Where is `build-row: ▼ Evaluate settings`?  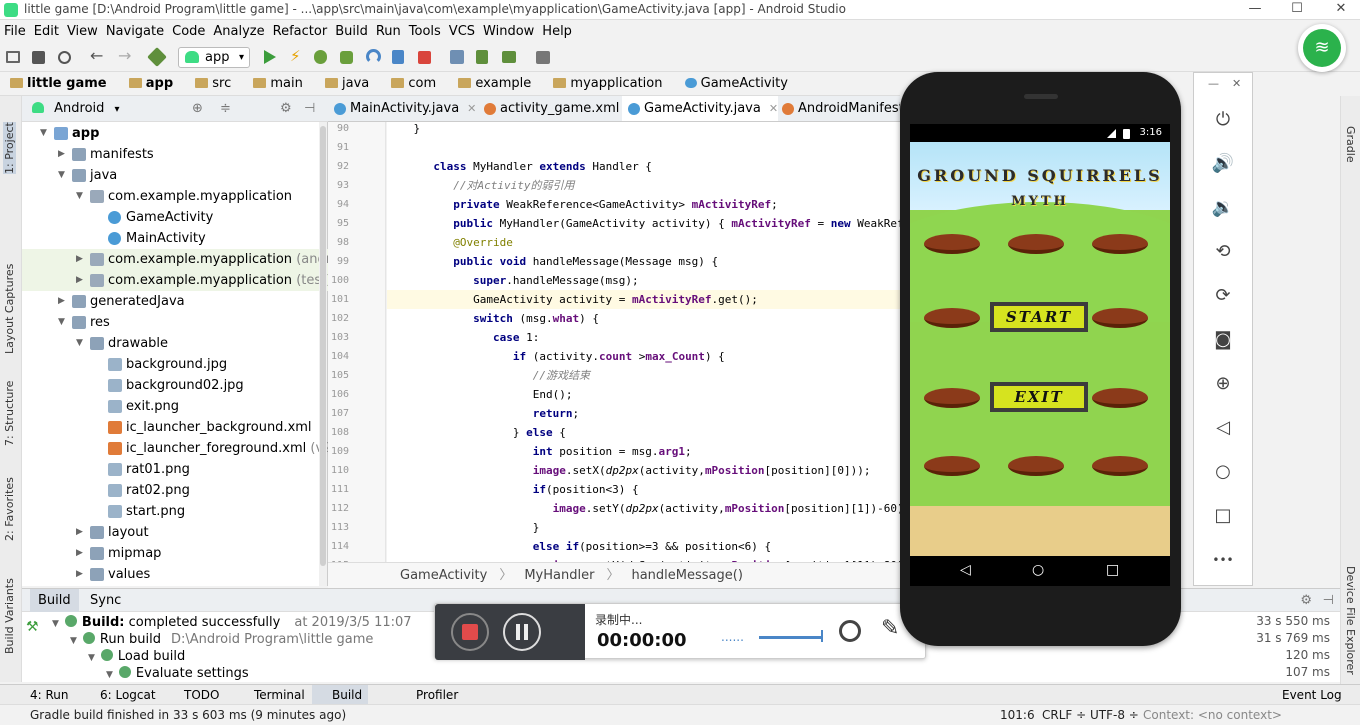
build-row: ▼ Evaluate settings is located at coordinates (177, 673).